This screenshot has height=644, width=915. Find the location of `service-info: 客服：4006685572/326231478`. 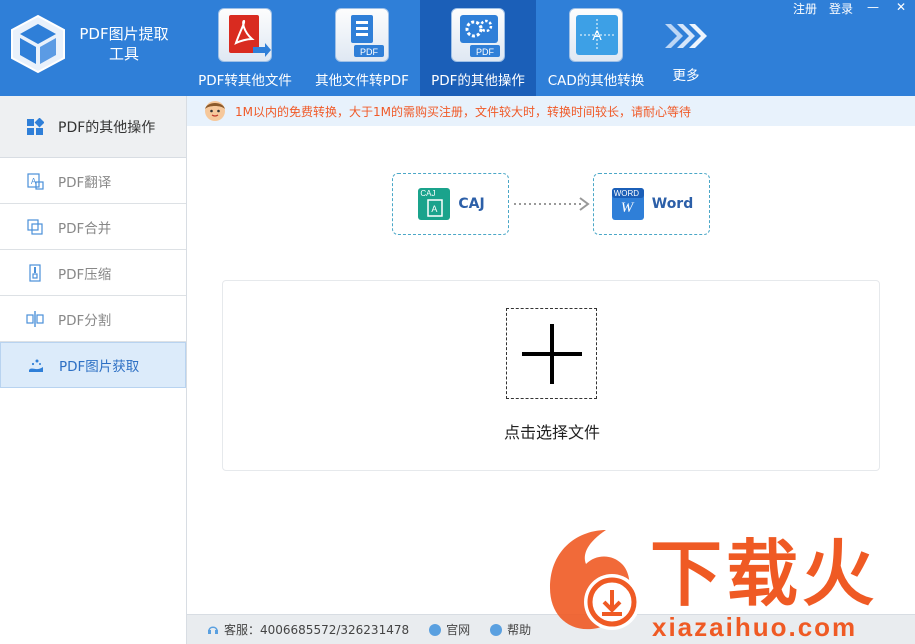

service-info: 客服：4006685572/326231478 is located at coordinates (308, 629).